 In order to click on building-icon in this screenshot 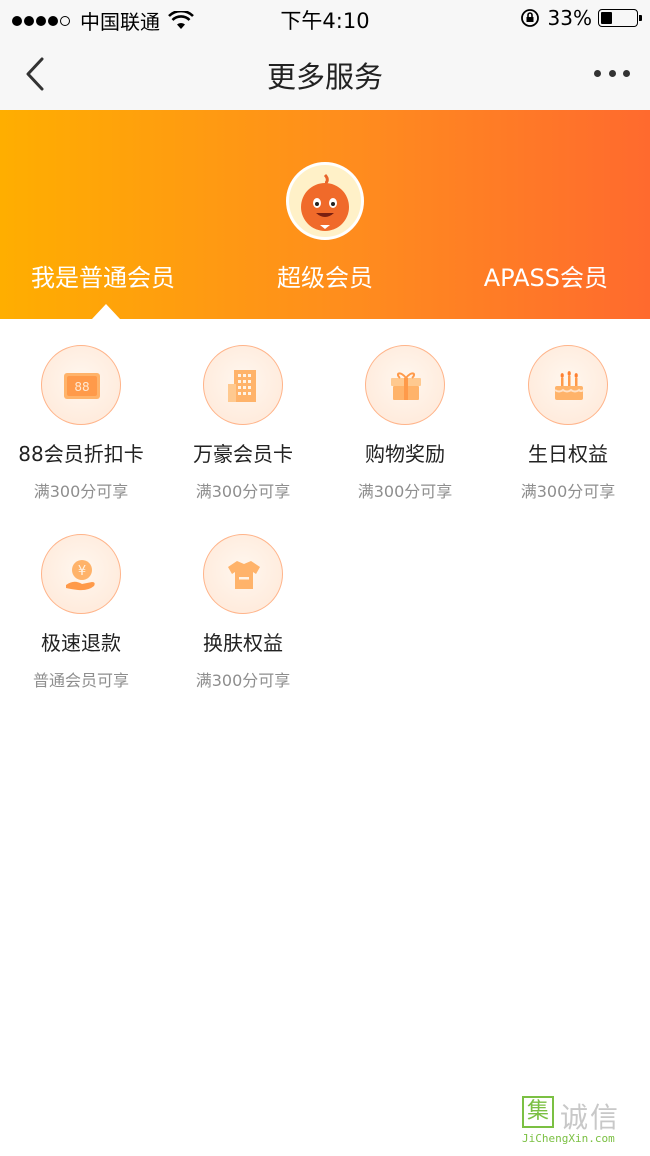, I will do `click(243, 385)`.